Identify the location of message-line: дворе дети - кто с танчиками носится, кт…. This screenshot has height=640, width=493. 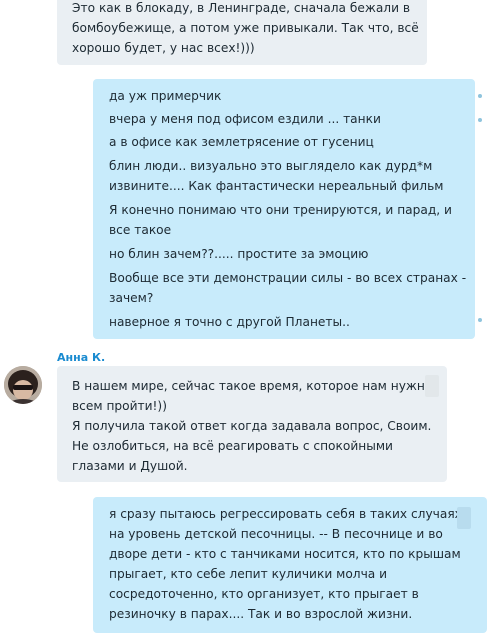
(285, 554).